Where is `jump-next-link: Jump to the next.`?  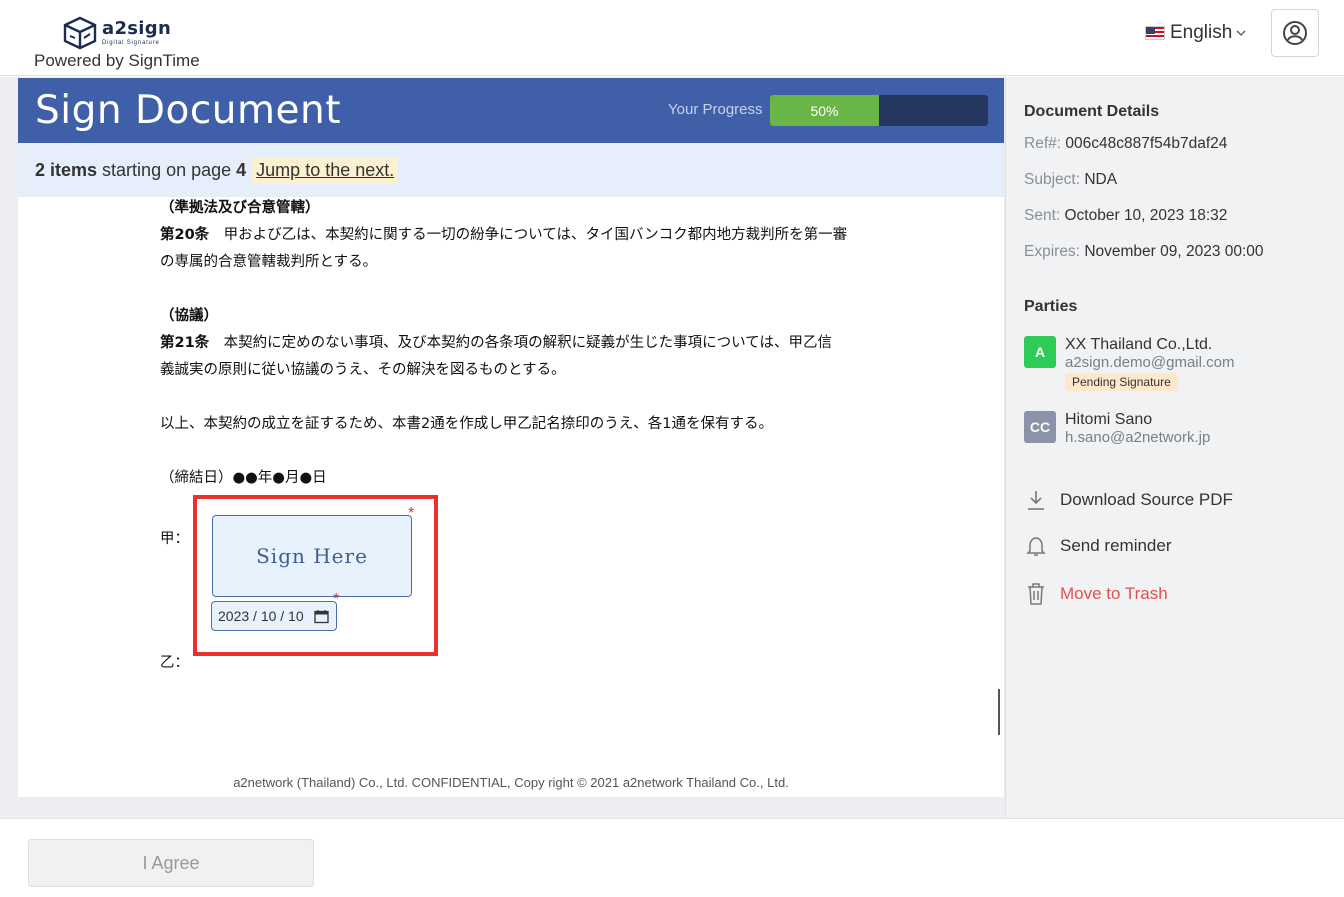
jump-next-link: Jump to the next. is located at coordinates (325, 170).